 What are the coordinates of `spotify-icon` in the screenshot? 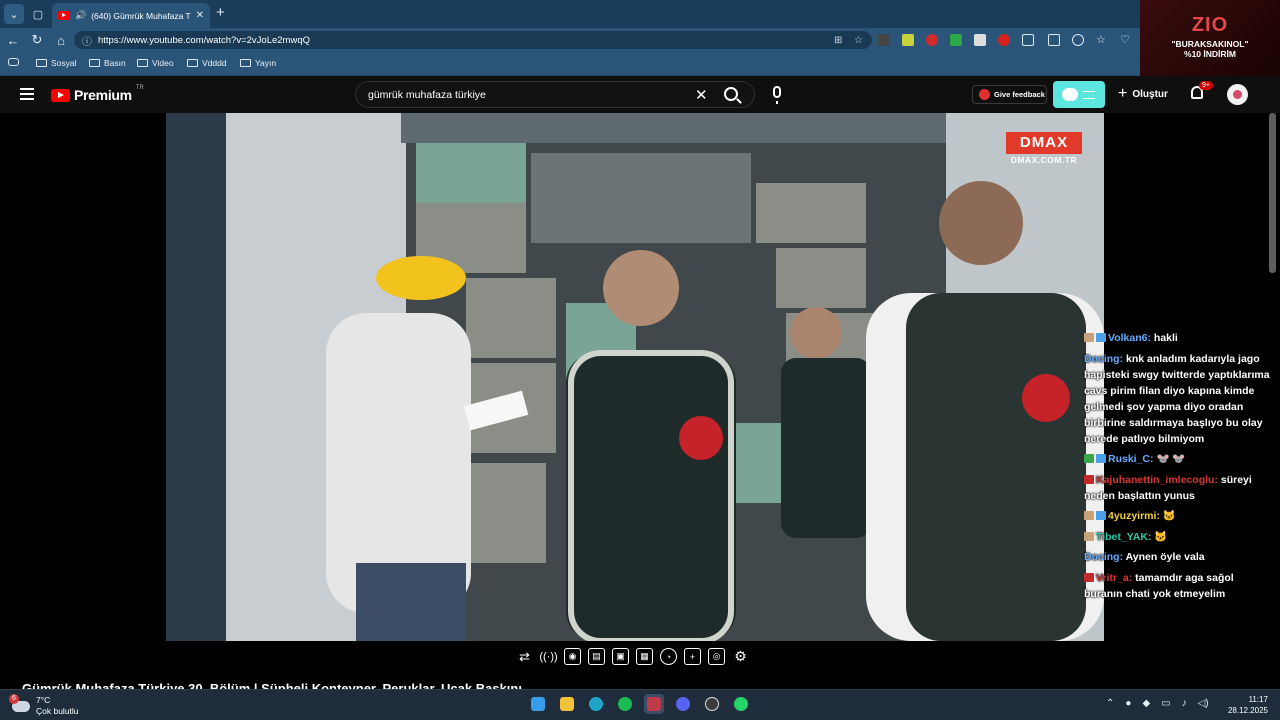 It's located at (625, 704).